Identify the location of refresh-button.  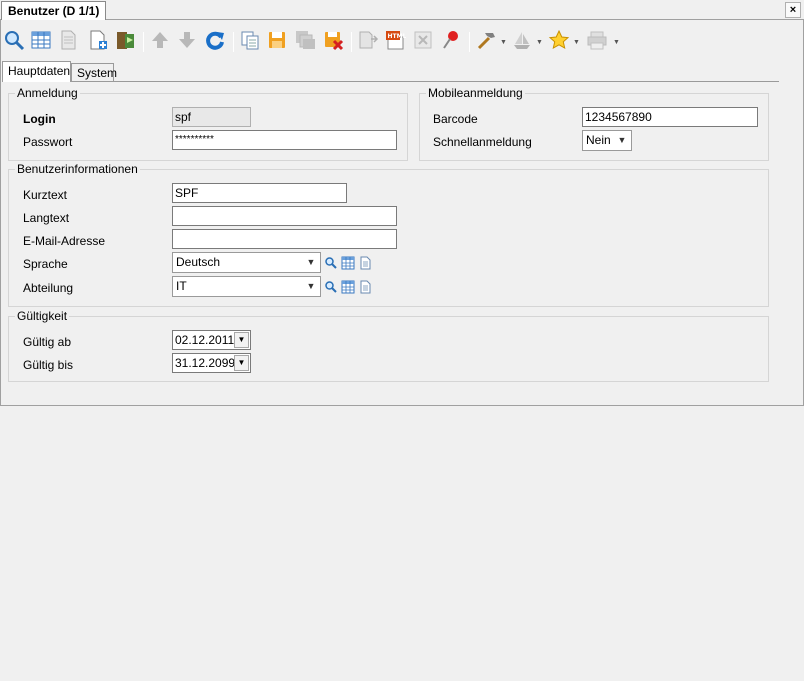
(215, 40).